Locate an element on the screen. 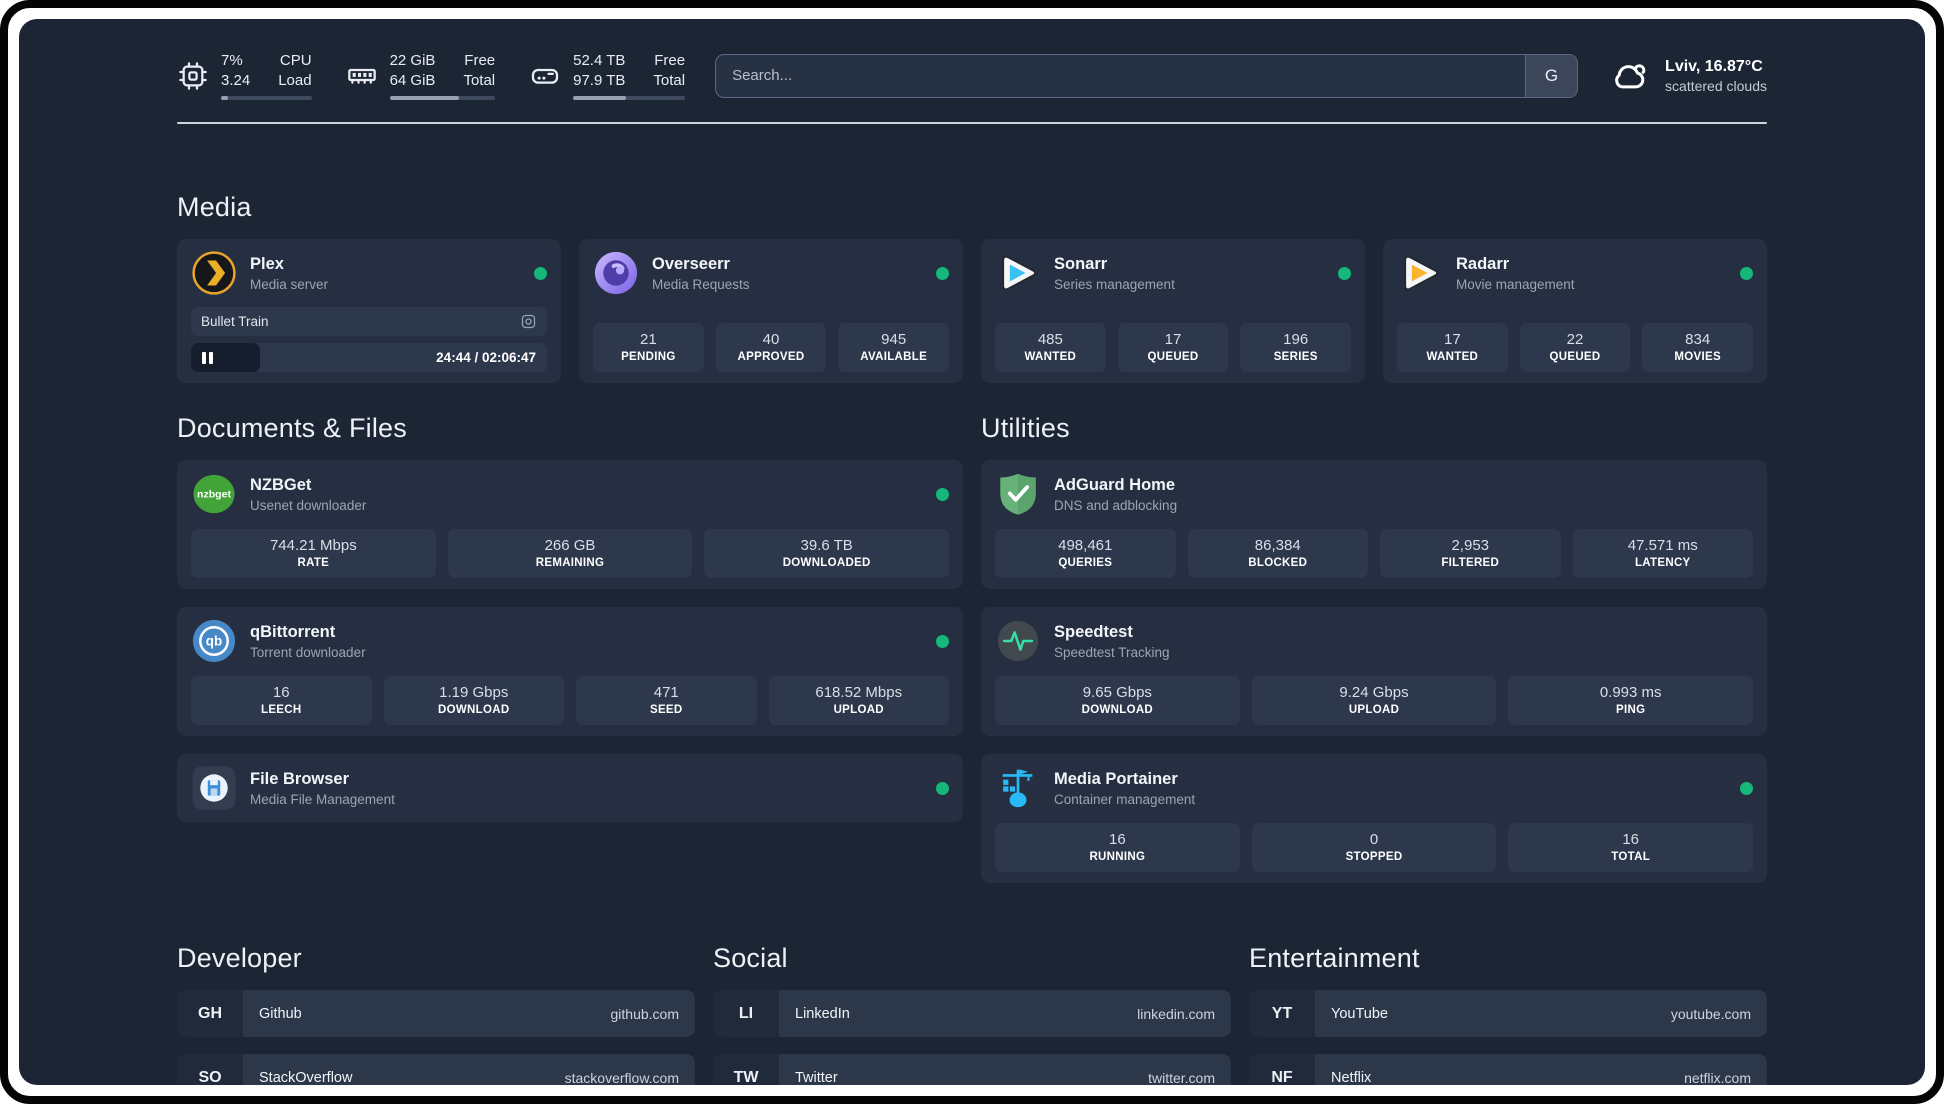 This screenshot has width=1944, height=1104. stat-label: QUEUED is located at coordinates (1575, 357).